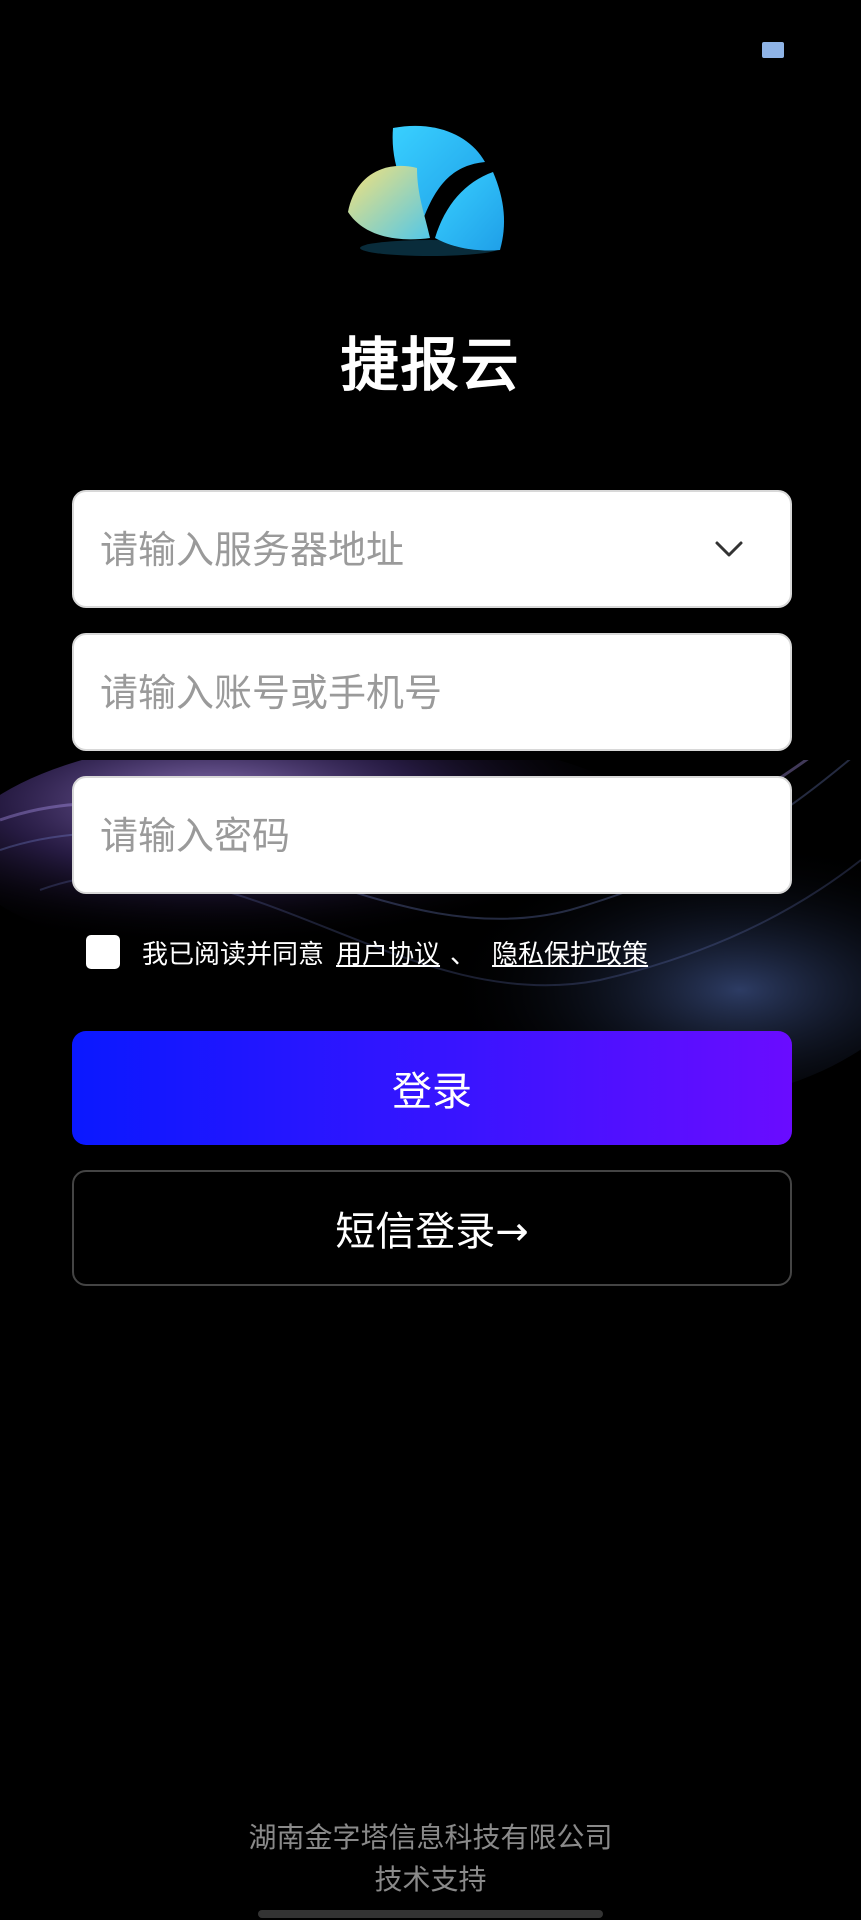  What do you see at coordinates (430, 1914) in the screenshot?
I see `home-indicator` at bounding box center [430, 1914].